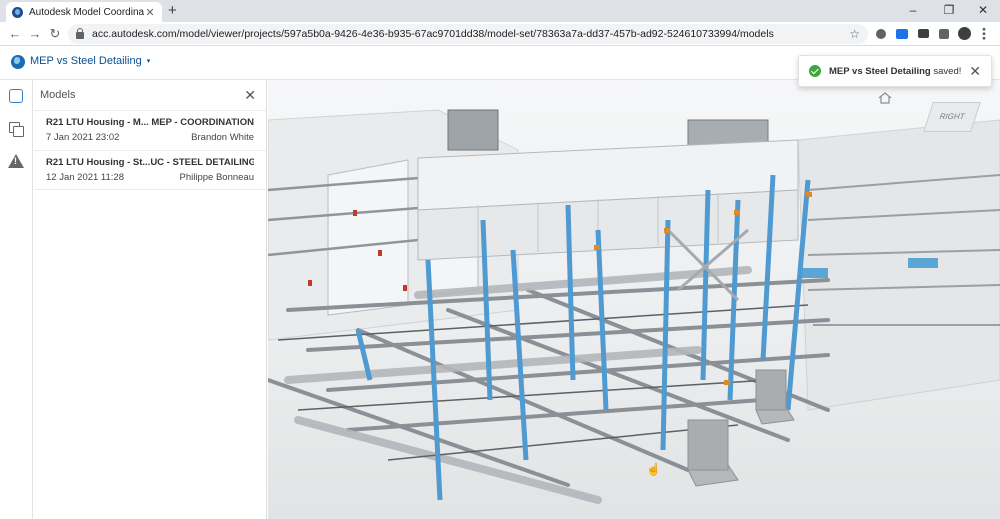 The width and height of the screenshot is (1000, 519). I want to click on extension-circle-icon, so click(881, 34).